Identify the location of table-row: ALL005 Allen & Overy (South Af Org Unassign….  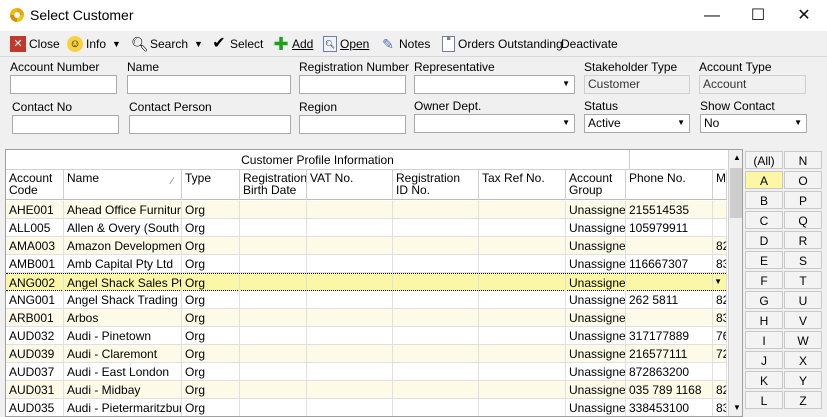
(366, 228).